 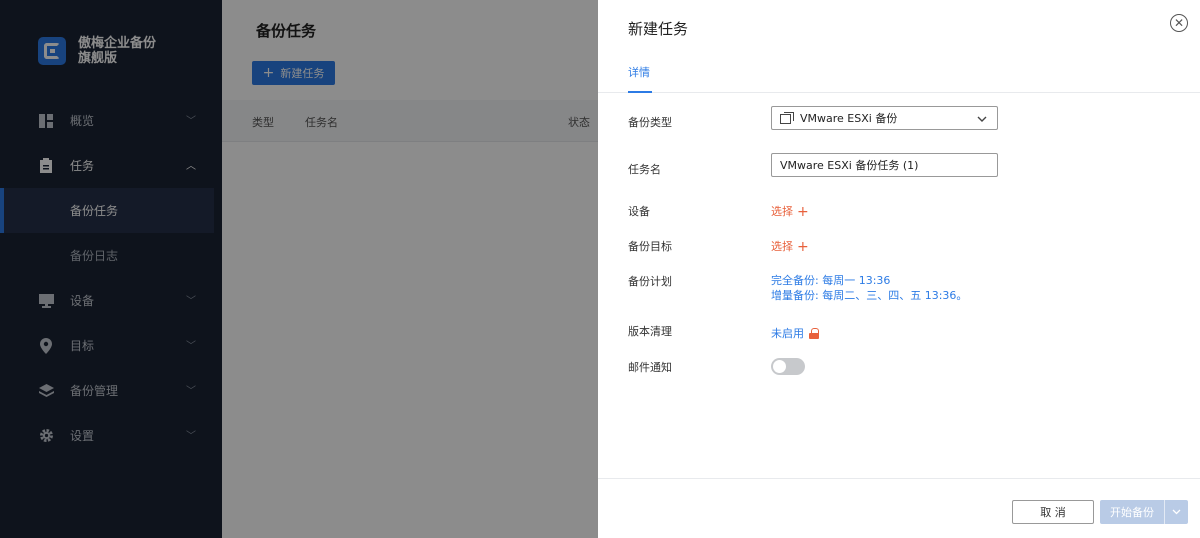 I want to click on task-name-input, so click(x=884, y=165).